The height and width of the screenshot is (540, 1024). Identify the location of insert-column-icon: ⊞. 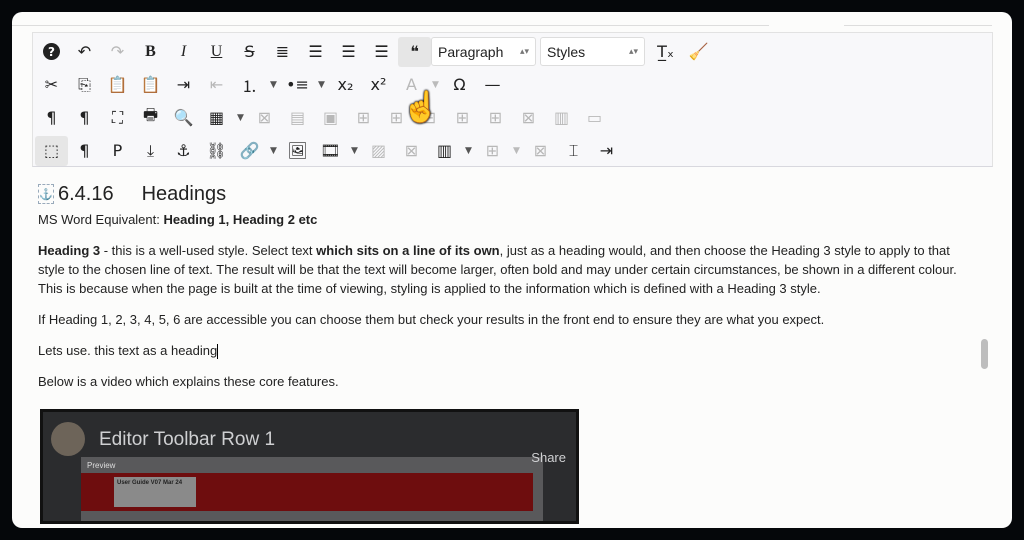
(492, 151).